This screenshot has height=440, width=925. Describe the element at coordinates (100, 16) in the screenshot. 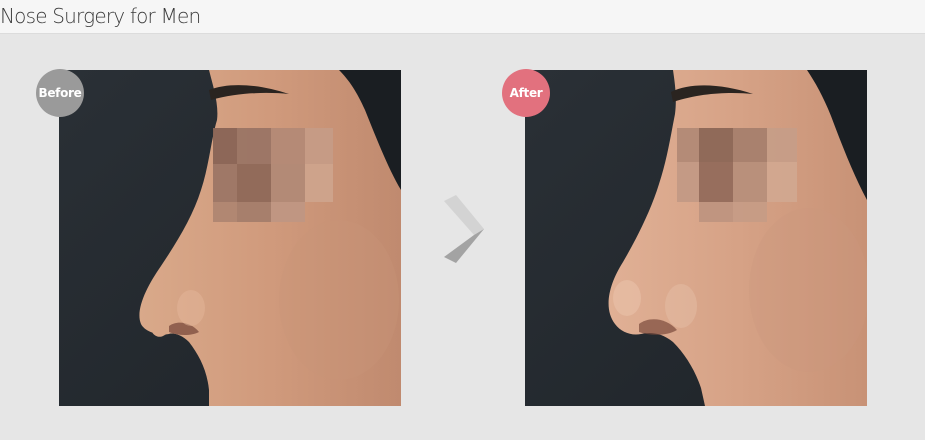

I see `page-title: Nose Surgery for Men` at that location.